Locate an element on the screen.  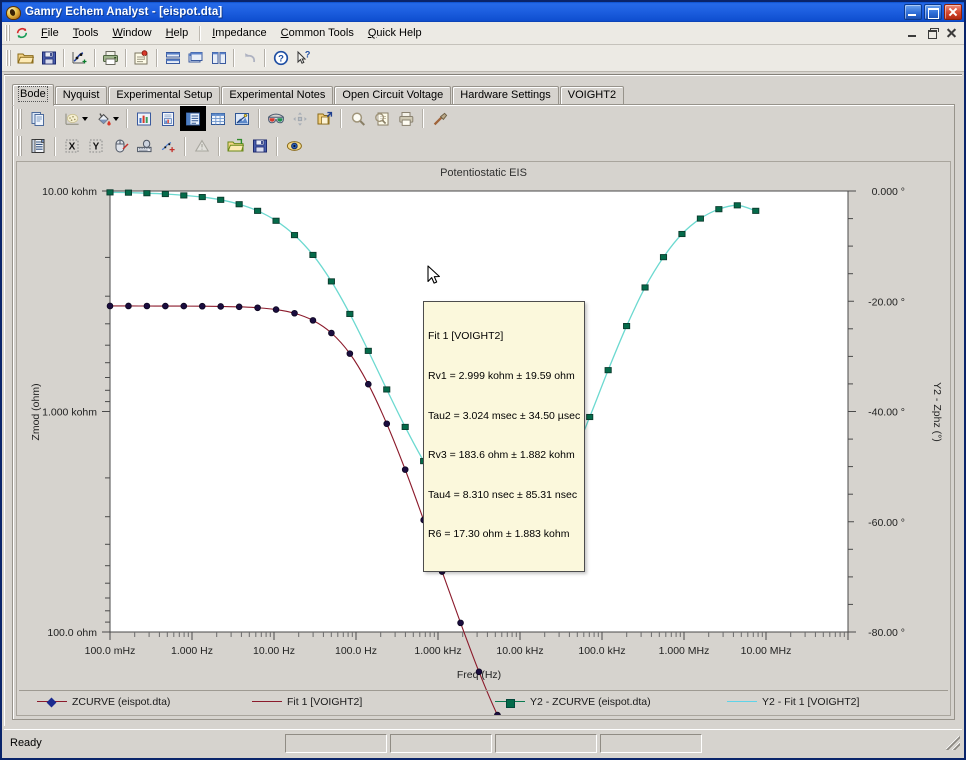
chart-toolbar2-grip is located at coordinates (19, 146).